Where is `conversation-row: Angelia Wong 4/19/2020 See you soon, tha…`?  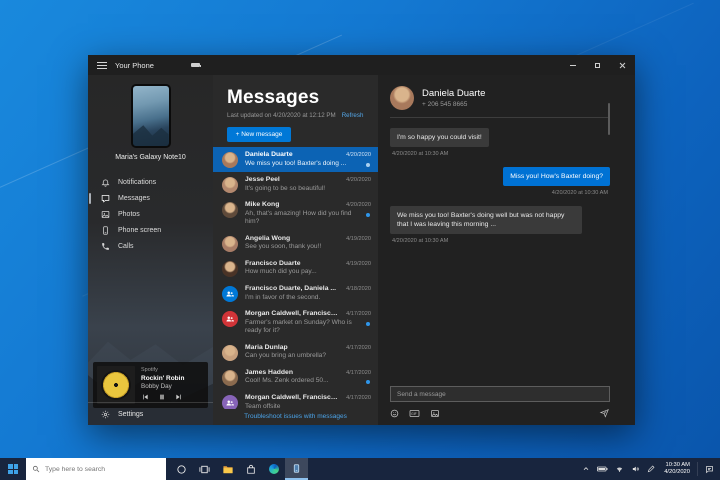 conversation-row: Angelia Wong 4/19/2020 See you soon, tha… is located at coordinates (295, 243).